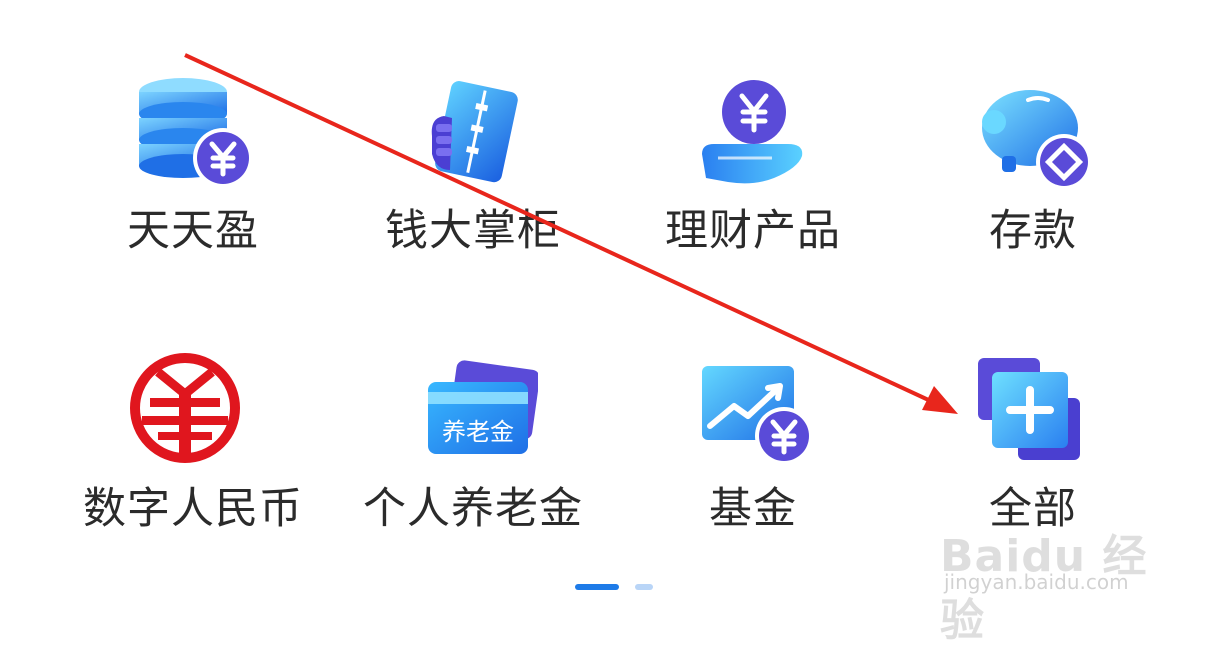 This screenshot has width=1228, height=648. I want to click on service-label: 全部, so click(1033, 509).